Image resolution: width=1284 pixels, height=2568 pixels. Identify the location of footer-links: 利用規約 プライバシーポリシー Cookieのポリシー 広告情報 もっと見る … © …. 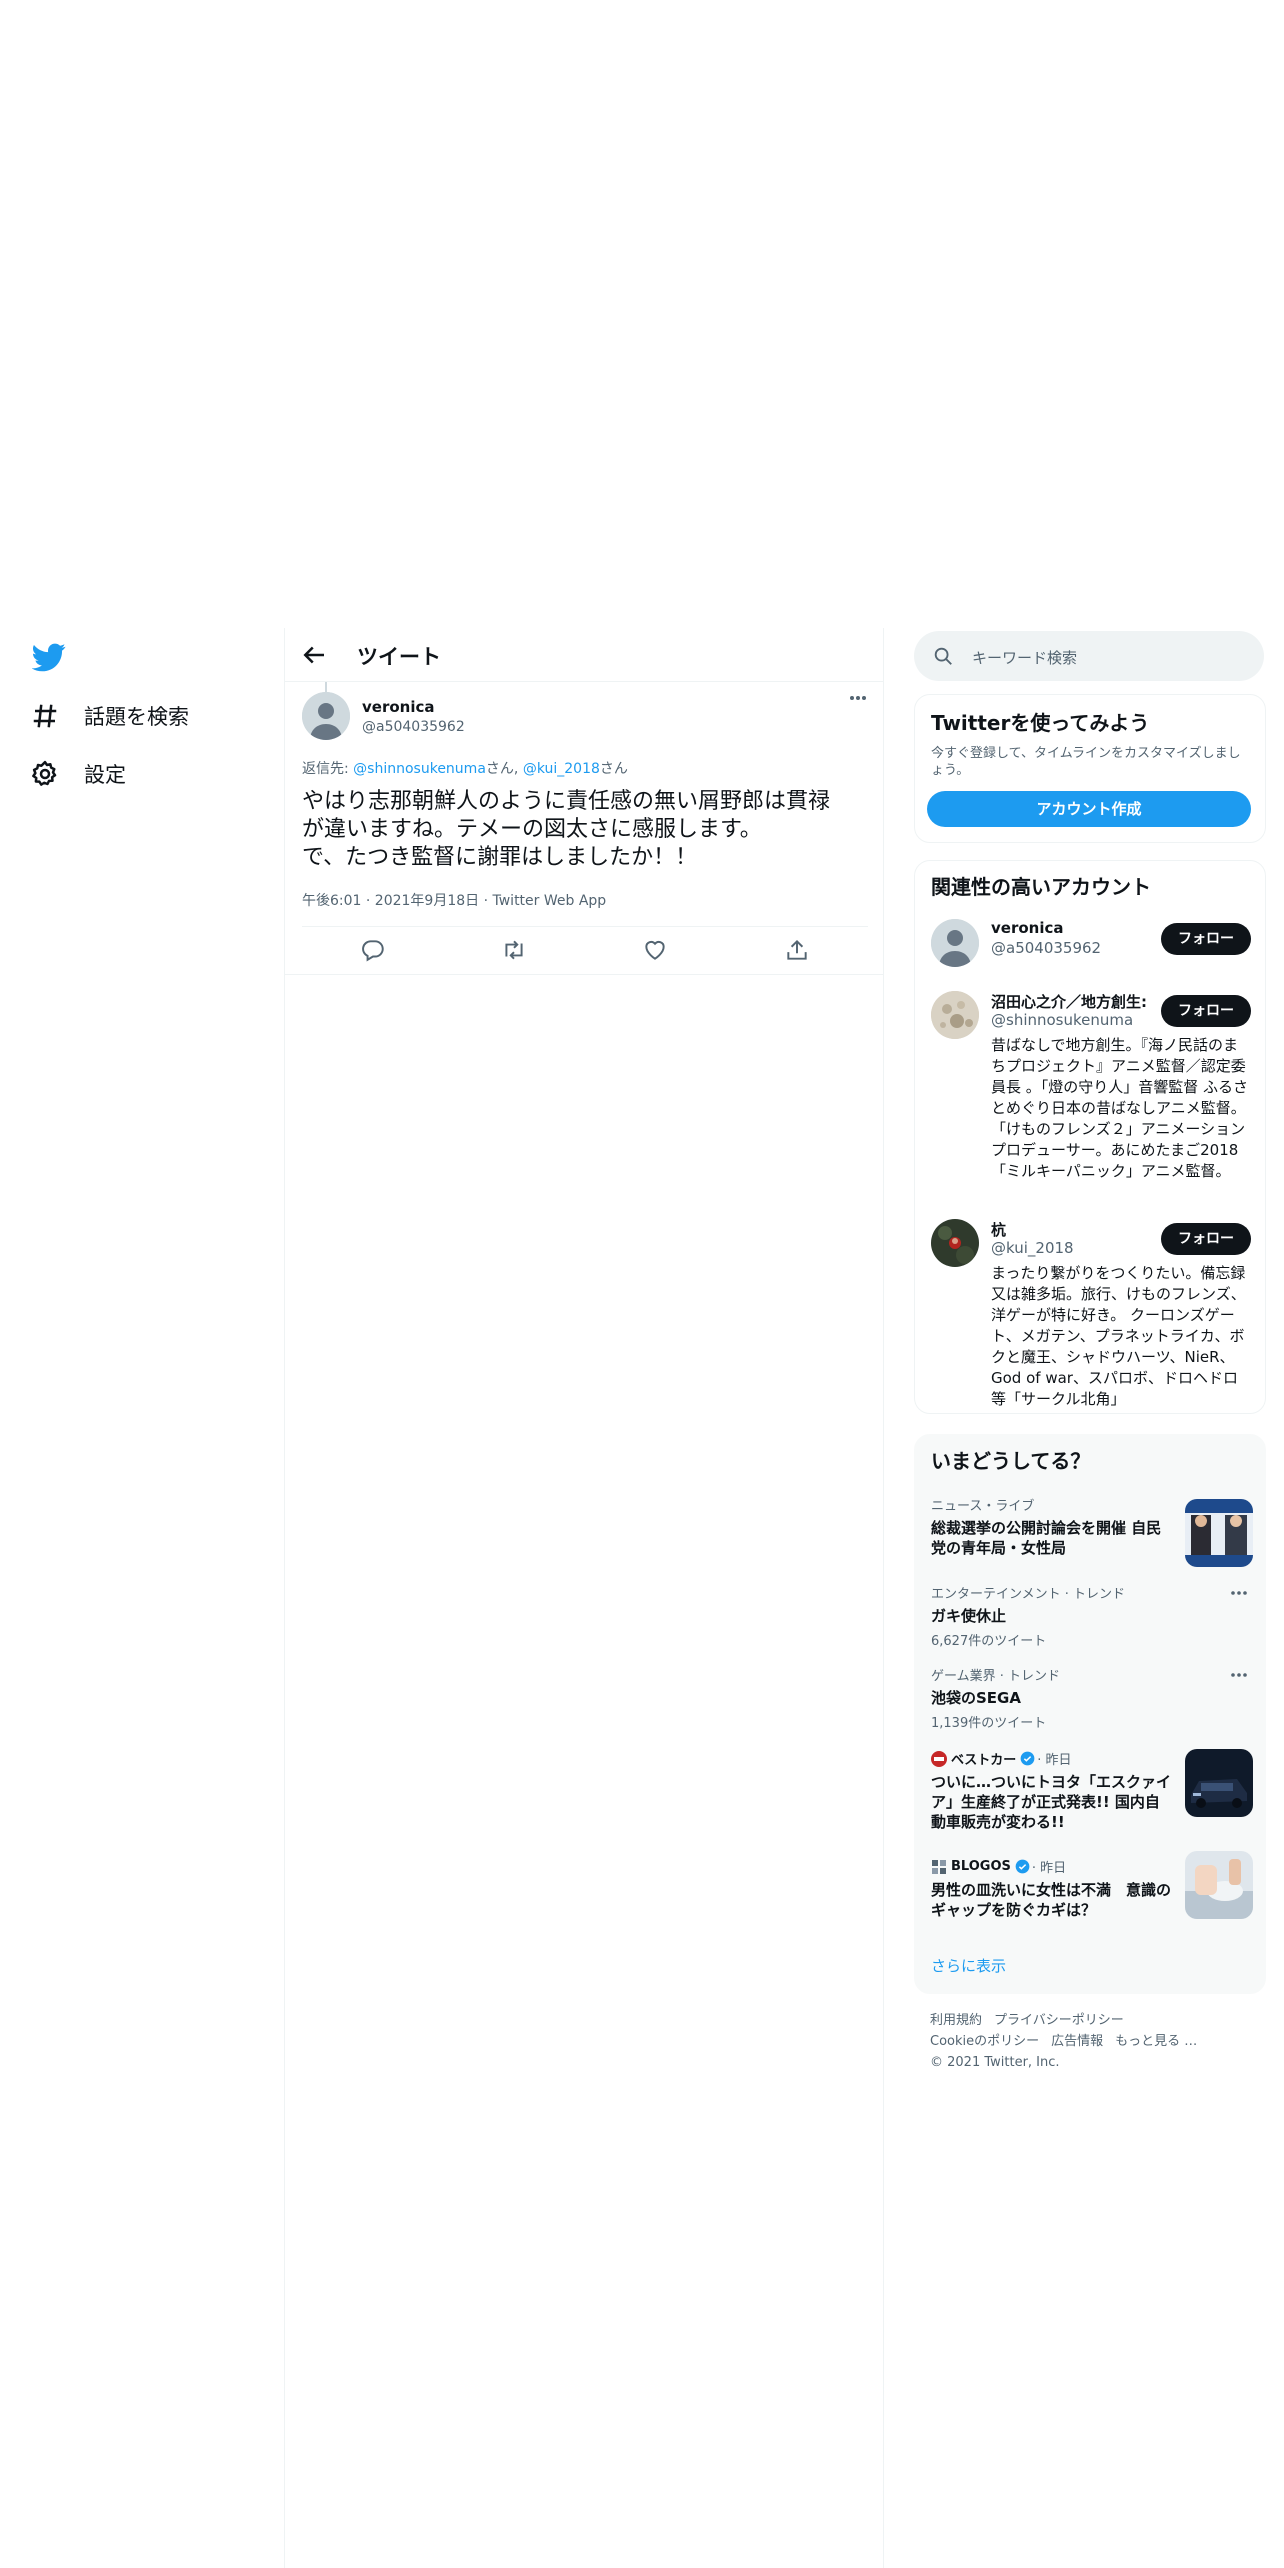
(1095, 2041).